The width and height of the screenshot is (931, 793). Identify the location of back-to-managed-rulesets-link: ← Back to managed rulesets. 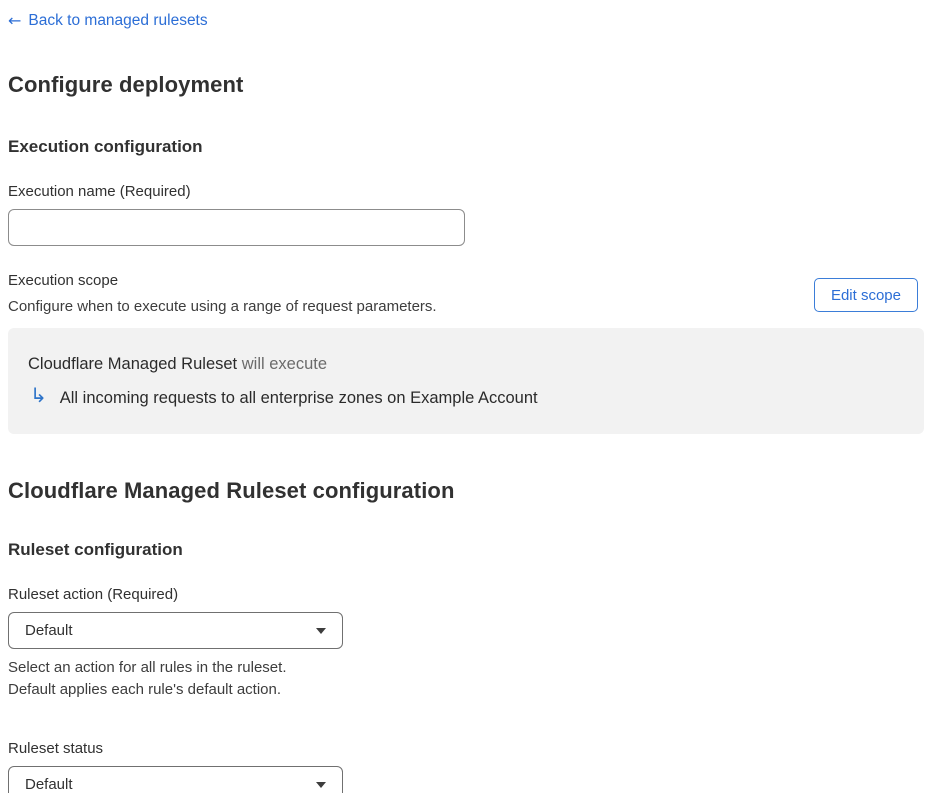
(108, 21).